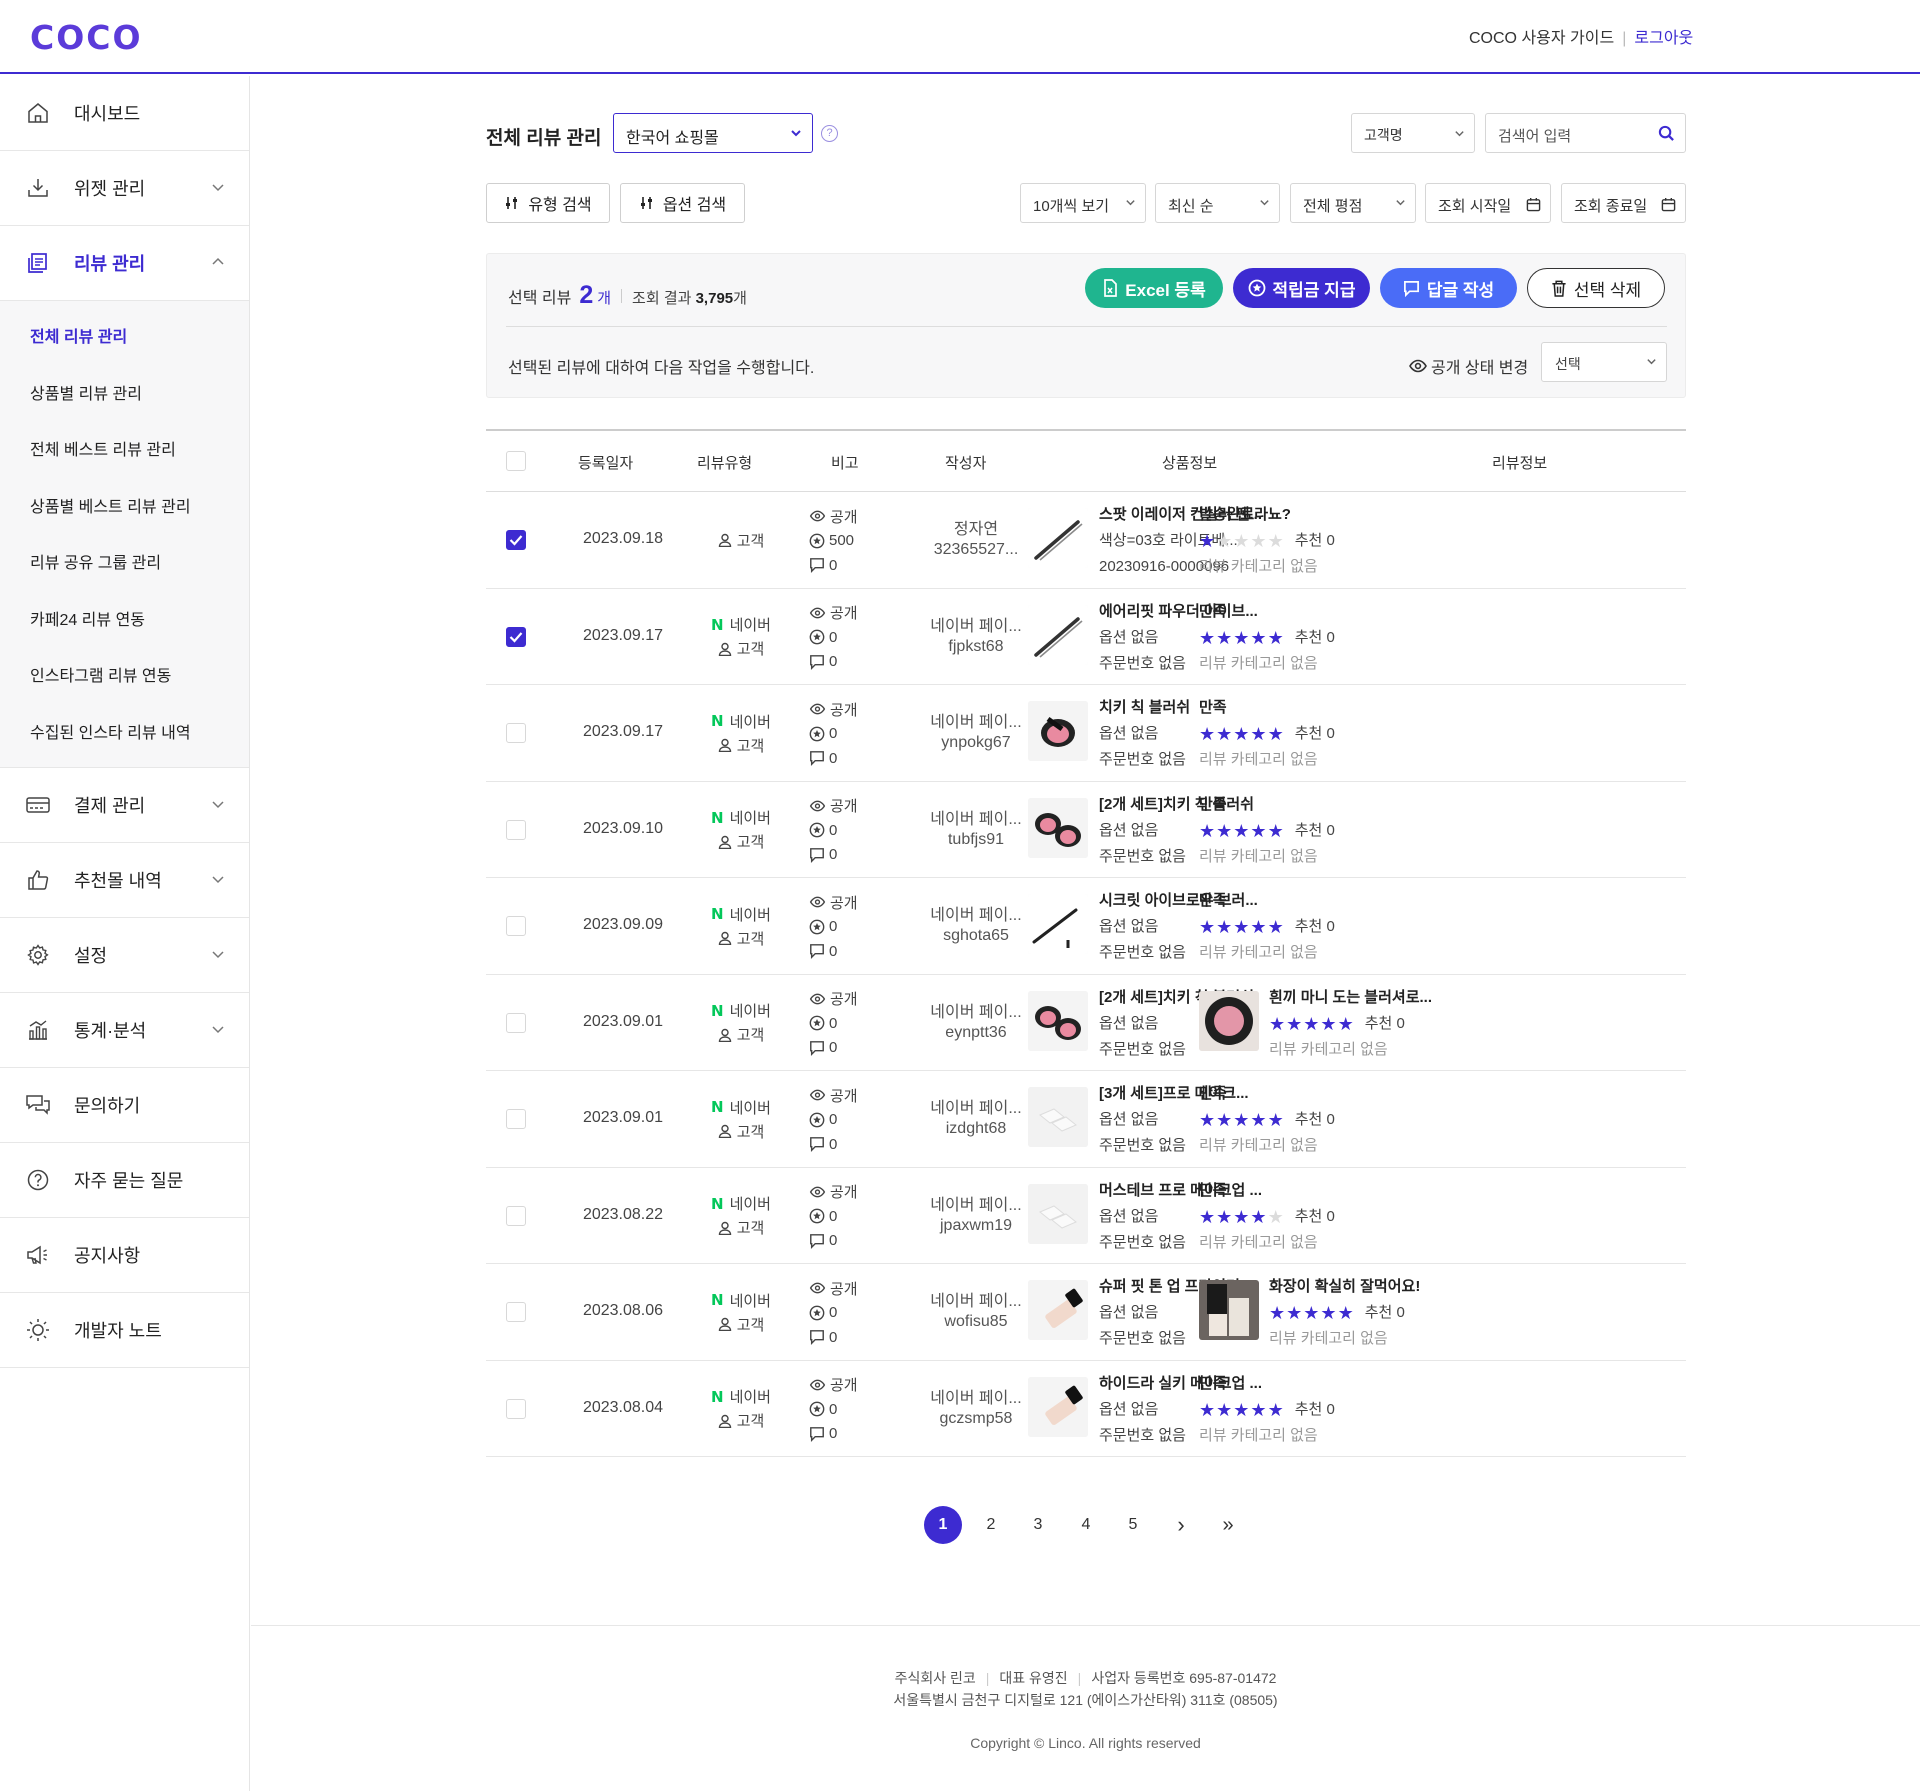 Image resolution: width=1920 pixels, height=1791 pixels. Describe the element at coordinates (124, 1030) in the screenshot. I see `sidebar-item: 통계·분석` at that location.